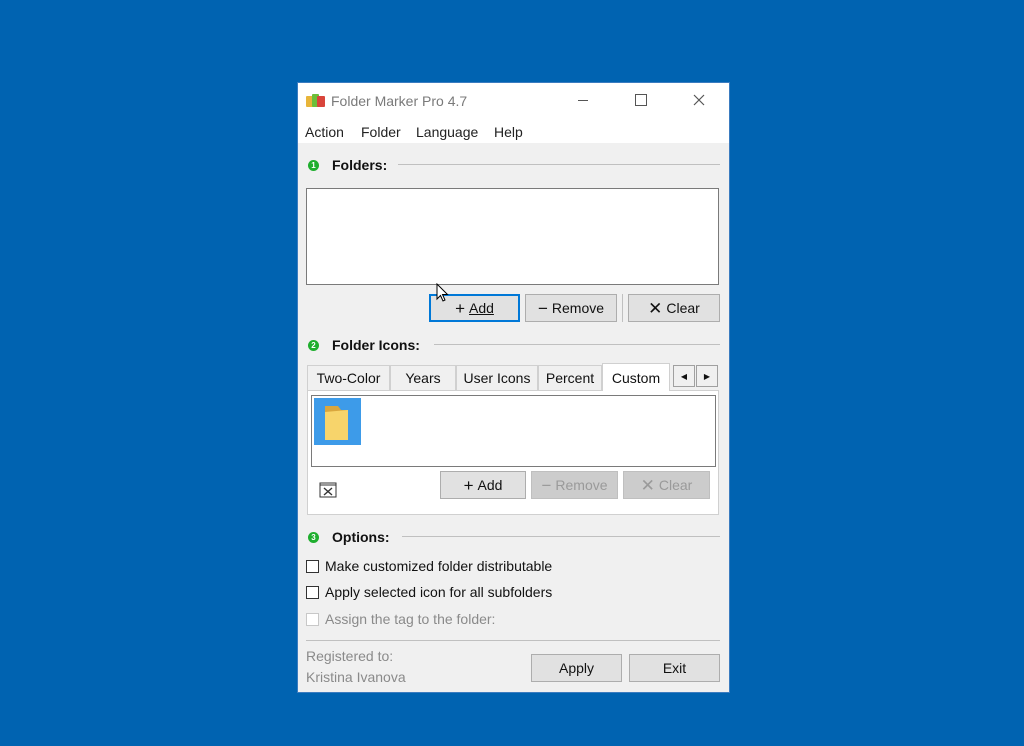 This screenshot has width=1024, height=746. What do you see at coordinates (574, 485) in the screenshot?
I see `icons-remove-button: − Remove` at bounding box center [574, 485].